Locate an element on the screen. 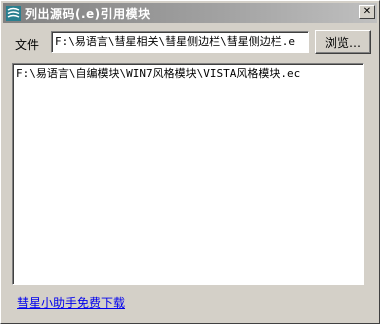 Image resolution: width=380 pixels, height=324 pixels. download-link: 彗星小助手免费下载 is located at coordinates (71, 302).